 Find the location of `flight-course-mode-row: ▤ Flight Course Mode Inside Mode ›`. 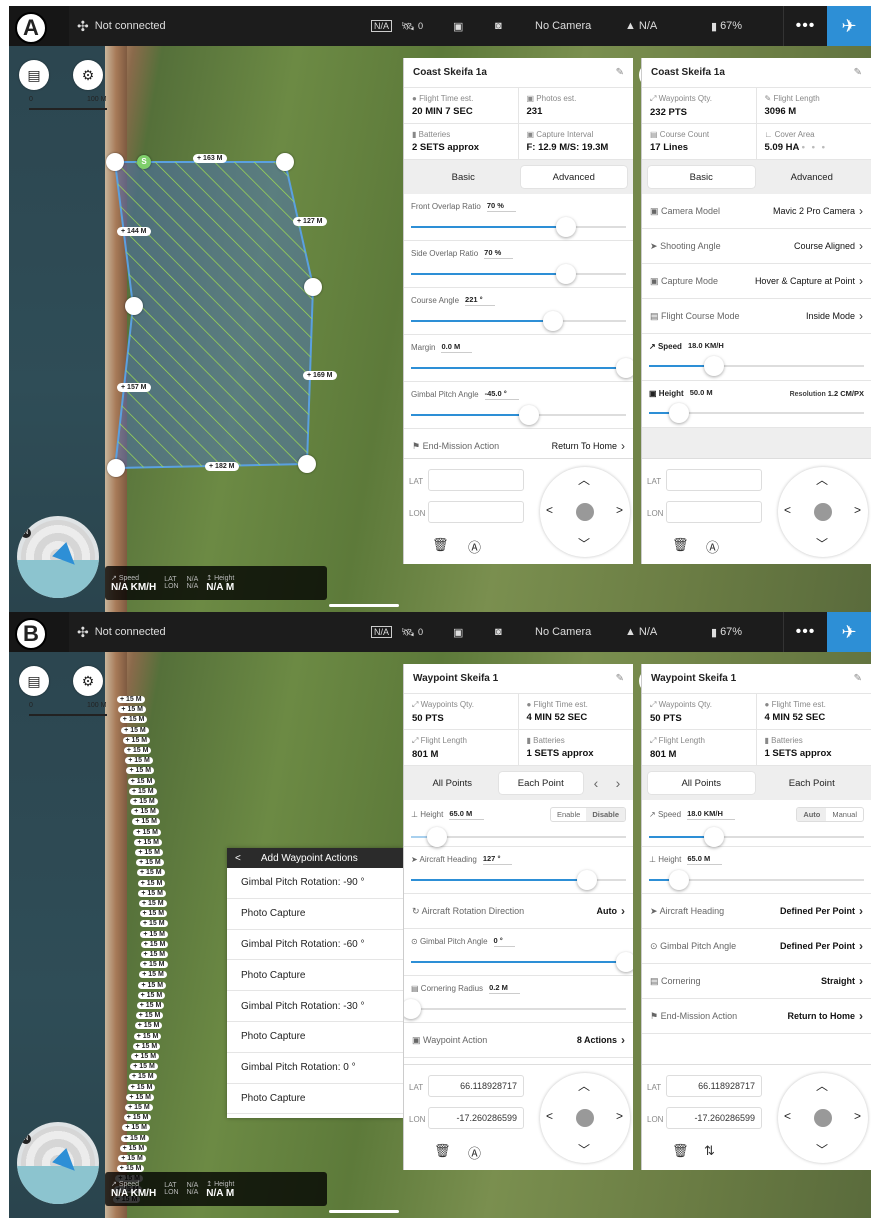

flight-course-mode-row: ▤ Flight Course Mode Inside Mode › is located at coordinates (756, 316).